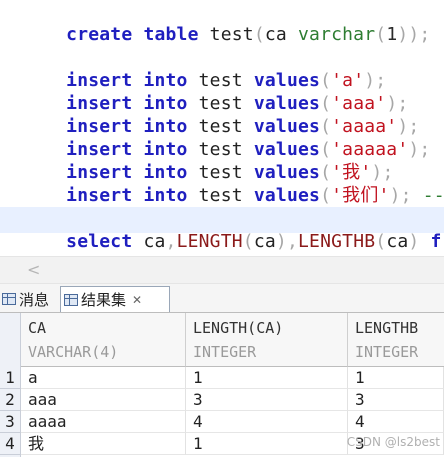 This screenshot has width=444, height=457. Describe the element at coordinates (71, 299) in the screenshot. I see `table-grid-icon` at that location.